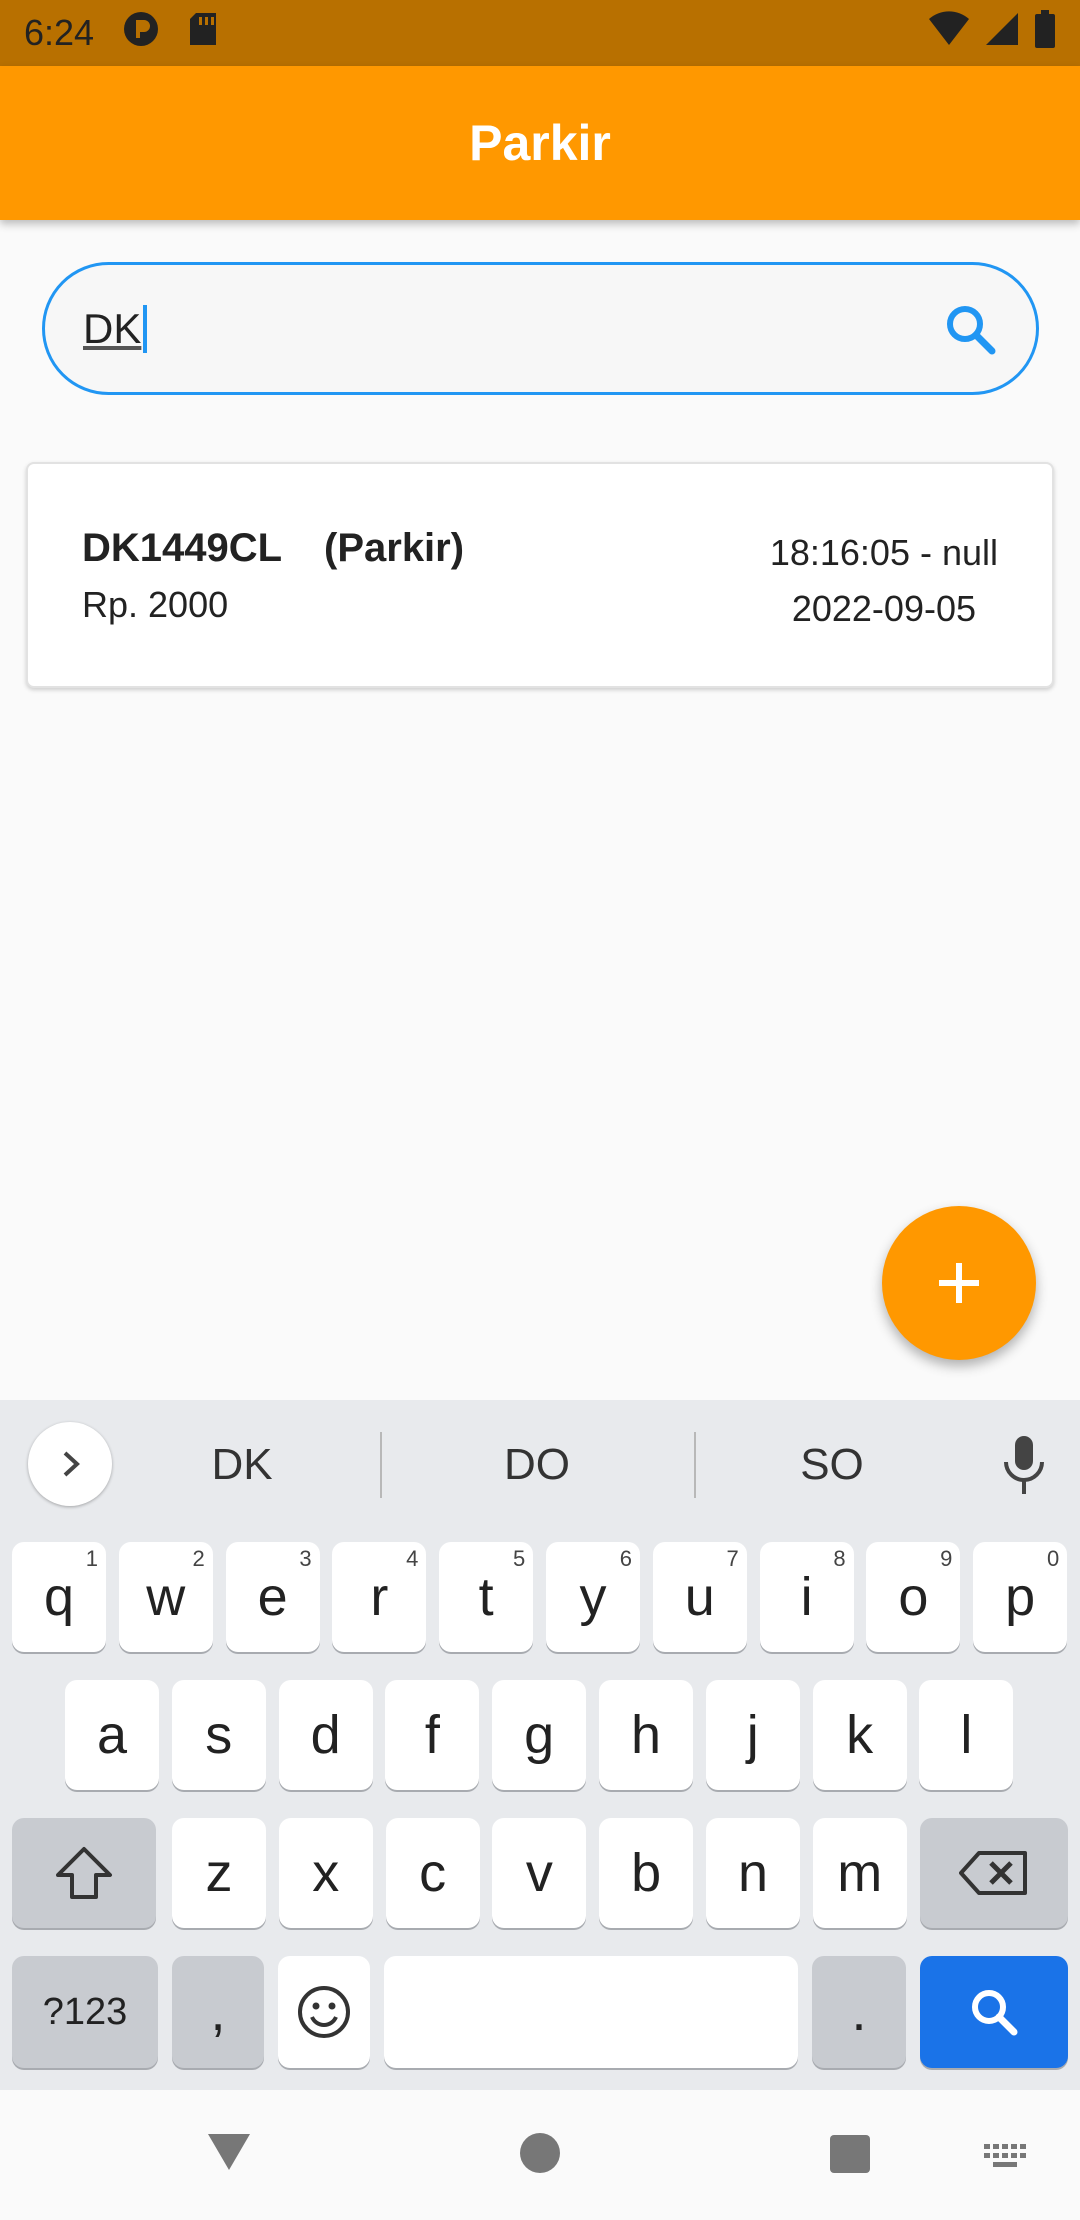 The height and width of the screenshot is (2220, 1080). Describe the element at coordinates (966, 1735) in the screenshot. I see `key-l: l` at that location.